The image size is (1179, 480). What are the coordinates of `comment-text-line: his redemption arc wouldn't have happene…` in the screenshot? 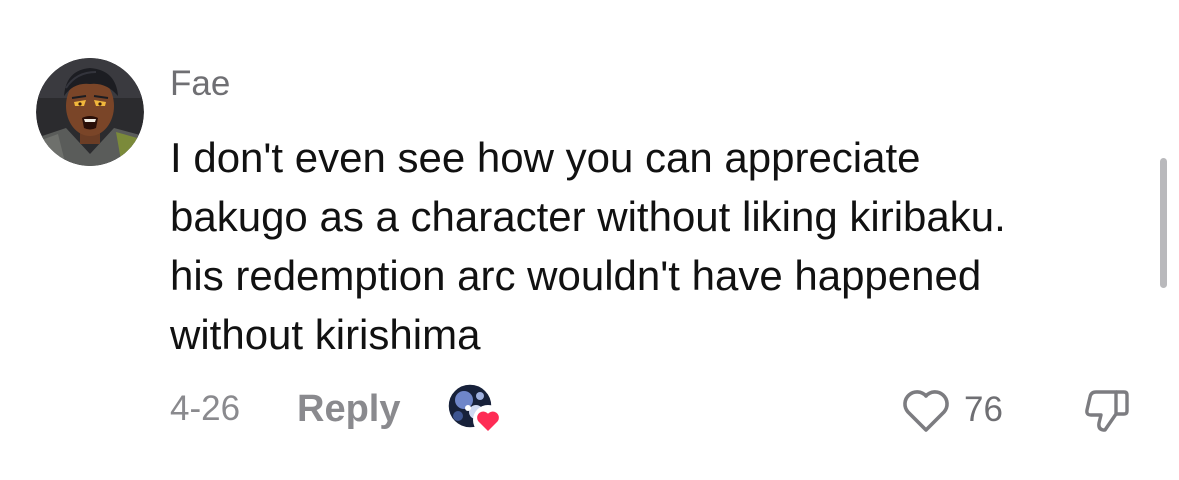 It's located at (576, 275).